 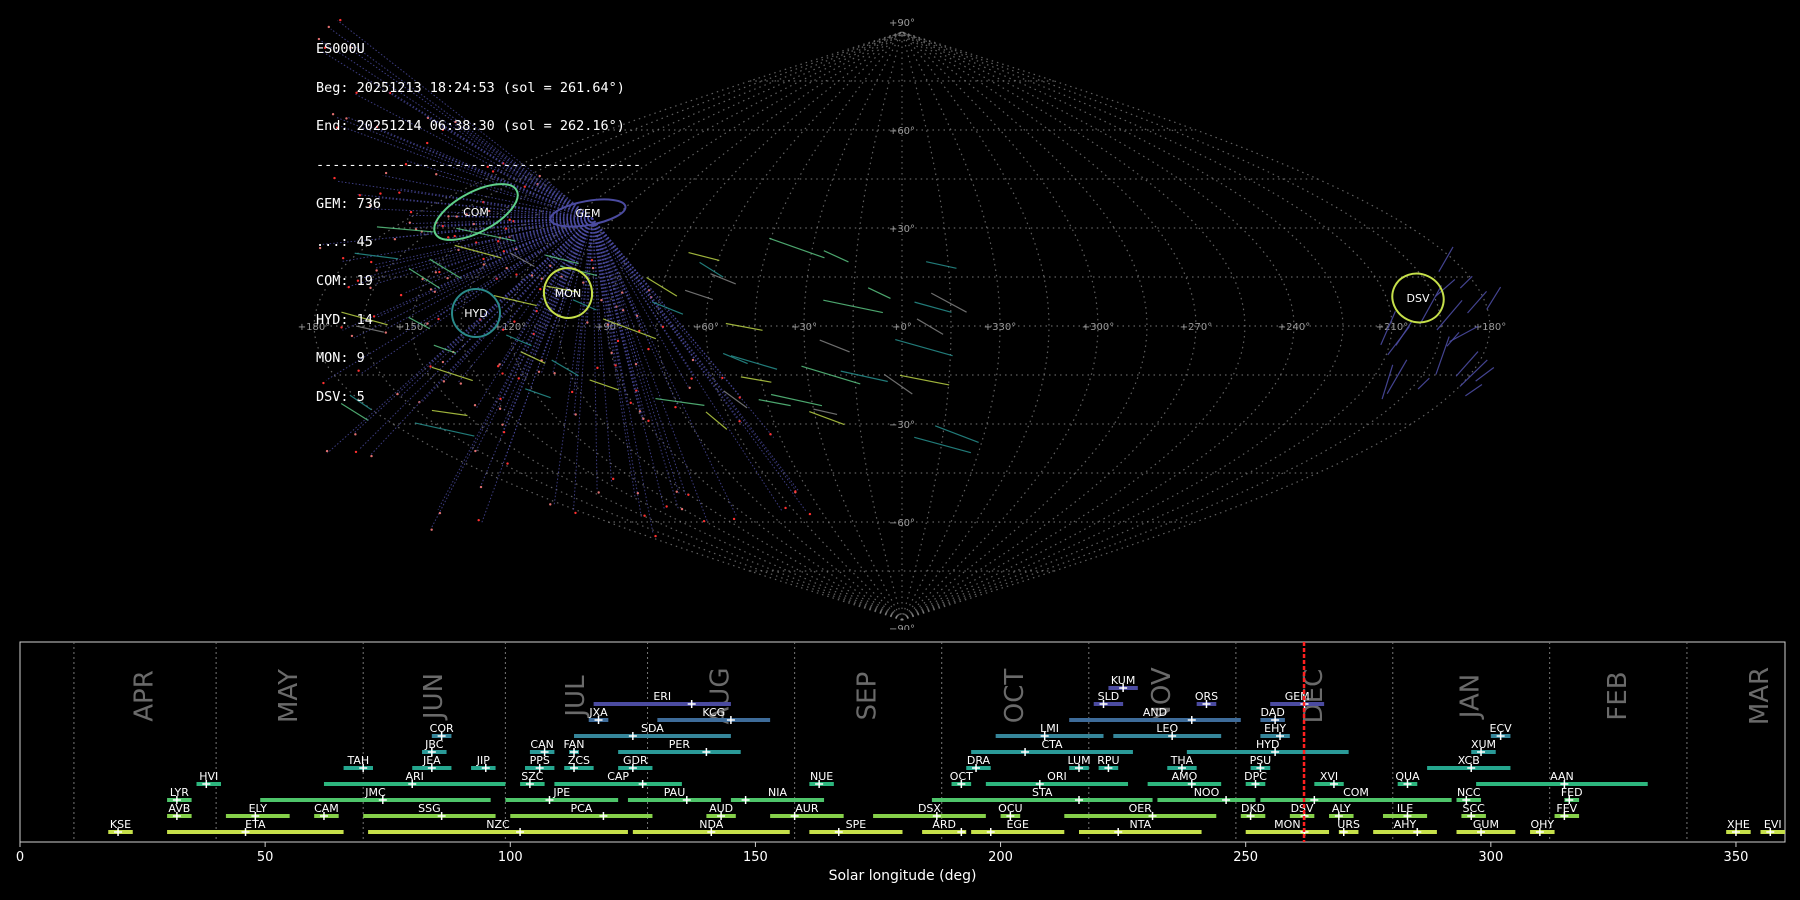 What do you see at coordinates (1566, 808) in the screenshot?
I see `shower-label-fev: FEV` at bounding box center [1566, 808].